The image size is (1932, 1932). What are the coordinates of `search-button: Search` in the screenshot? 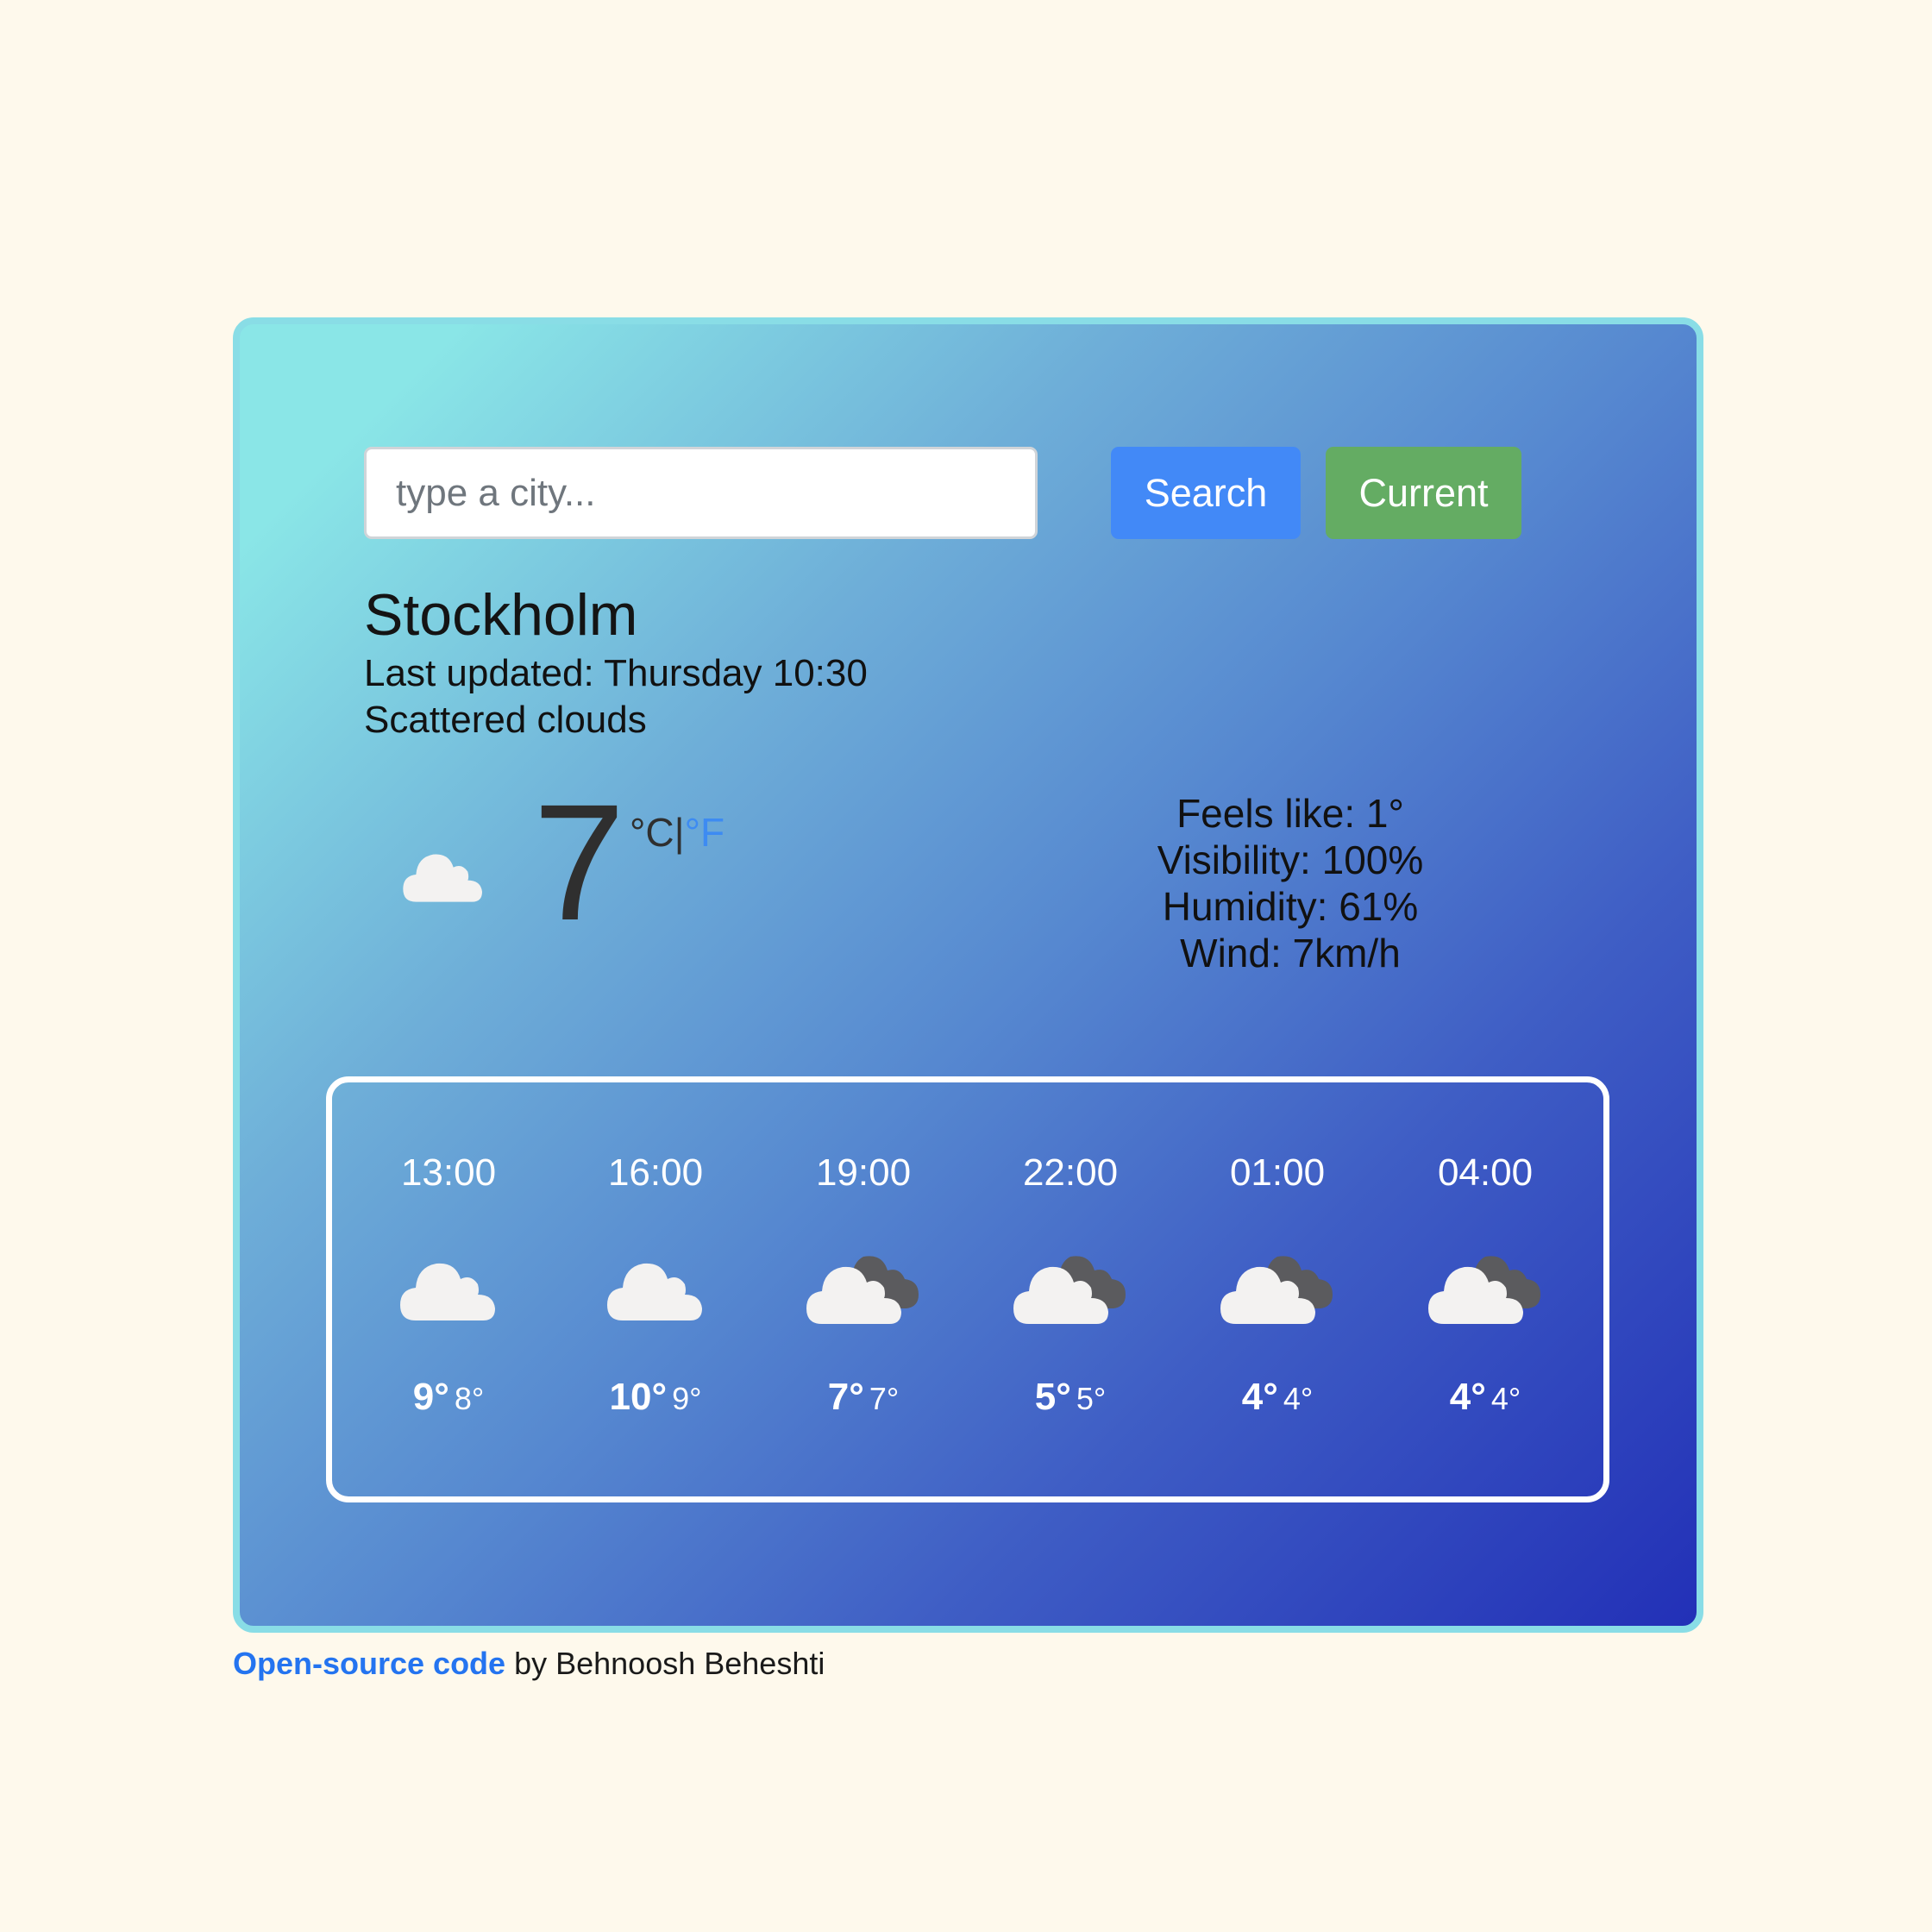 It's located at (1206, 493).